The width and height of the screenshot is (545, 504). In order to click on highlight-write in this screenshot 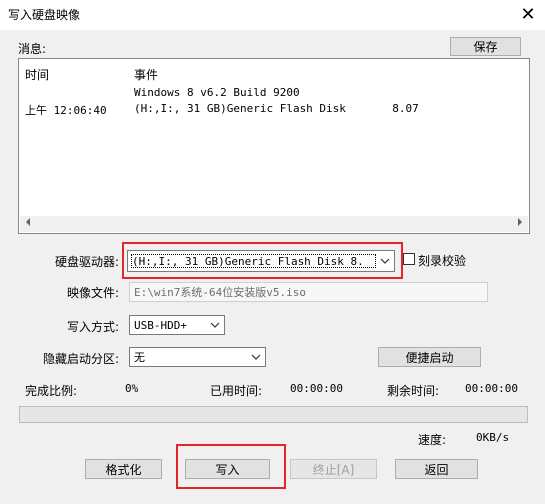, I will do `click(231, 466)`.